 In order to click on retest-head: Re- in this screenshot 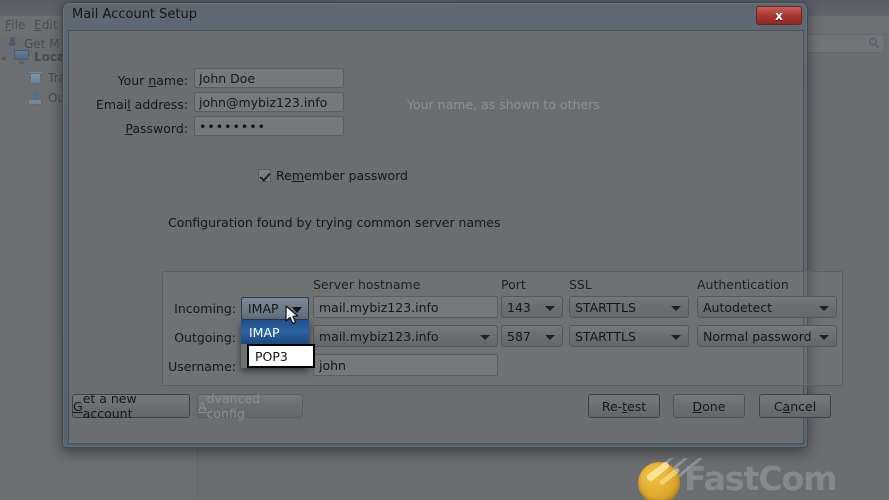, I will do `click(612, 406)`.